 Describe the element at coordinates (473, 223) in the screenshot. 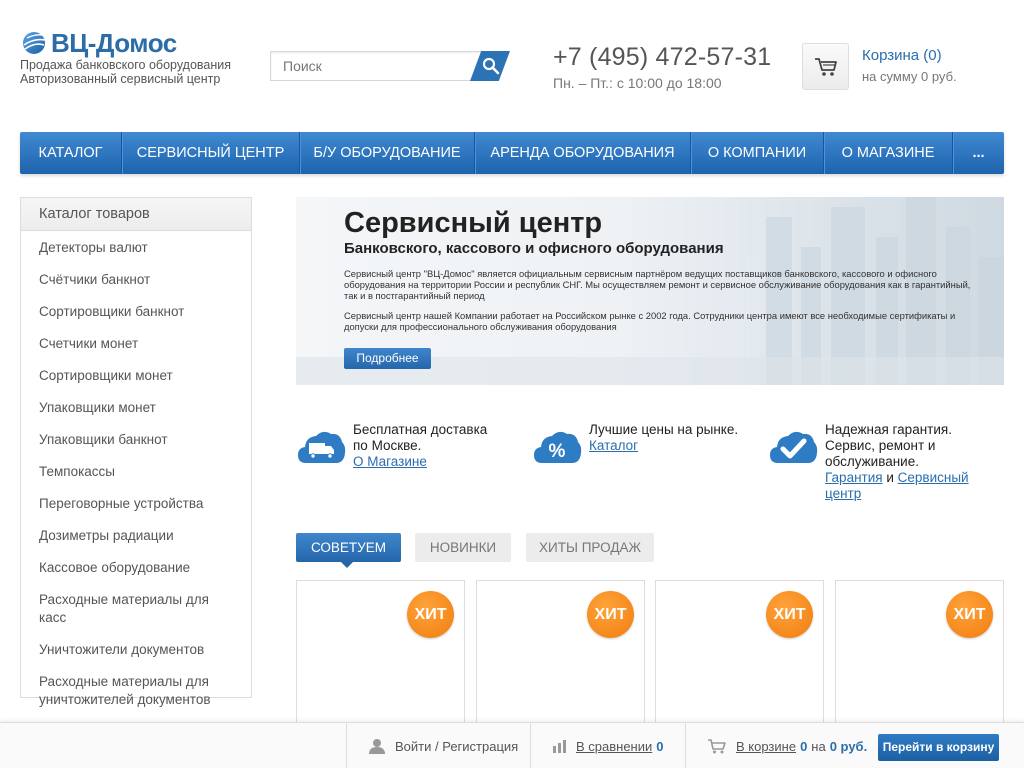

I see `banner-title: Сервисный центр` at that location.